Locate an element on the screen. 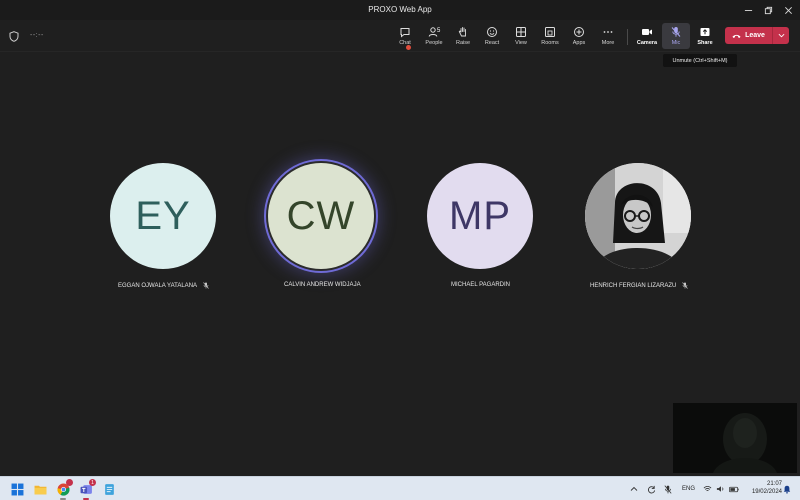 This screenshot has width=800, height=500. avatar-initials: EY is located at coordinates (163, 215).